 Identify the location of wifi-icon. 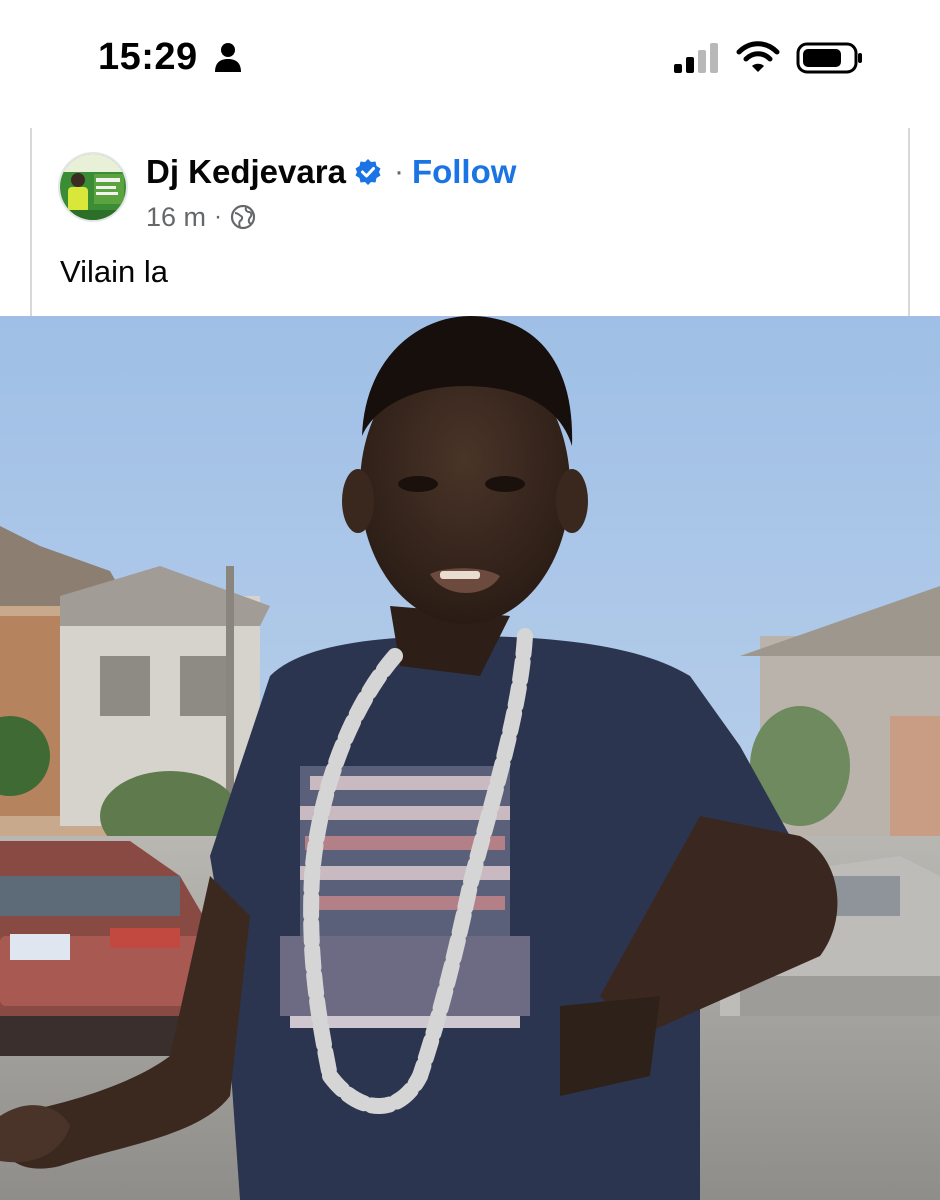
(758, 56).